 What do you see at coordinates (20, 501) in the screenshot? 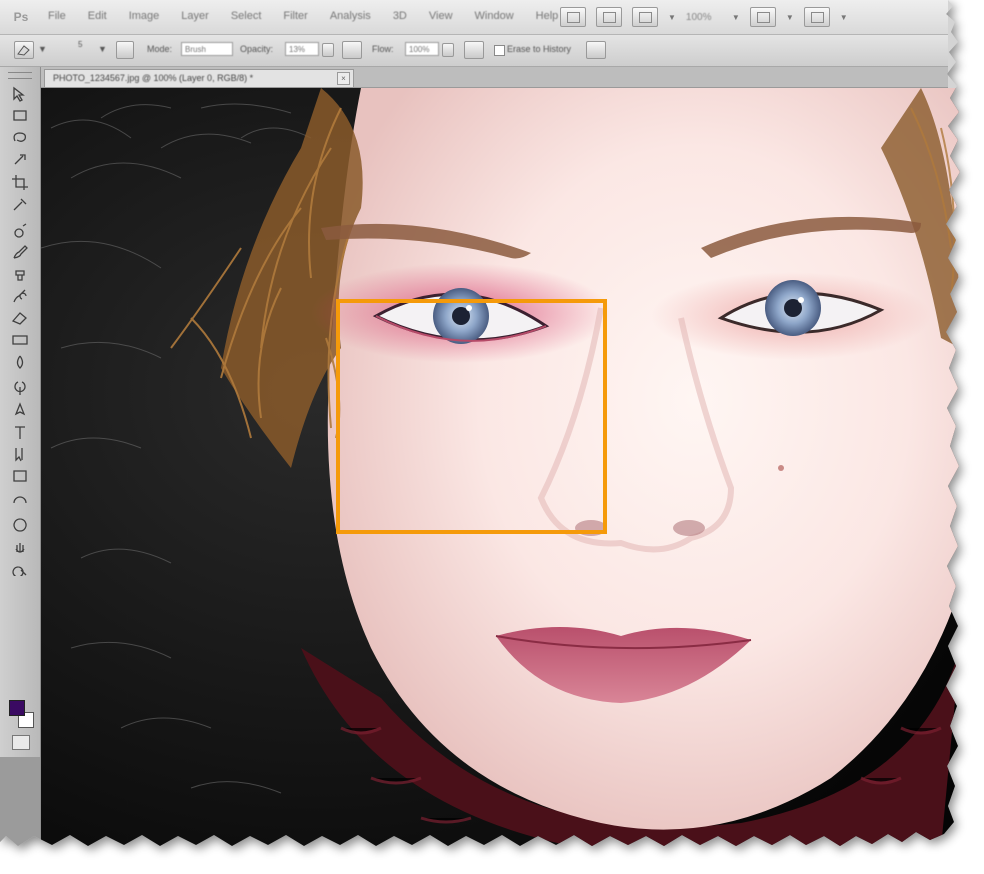
I see `3d-rotate-icon` at bounding box center [20, 501].